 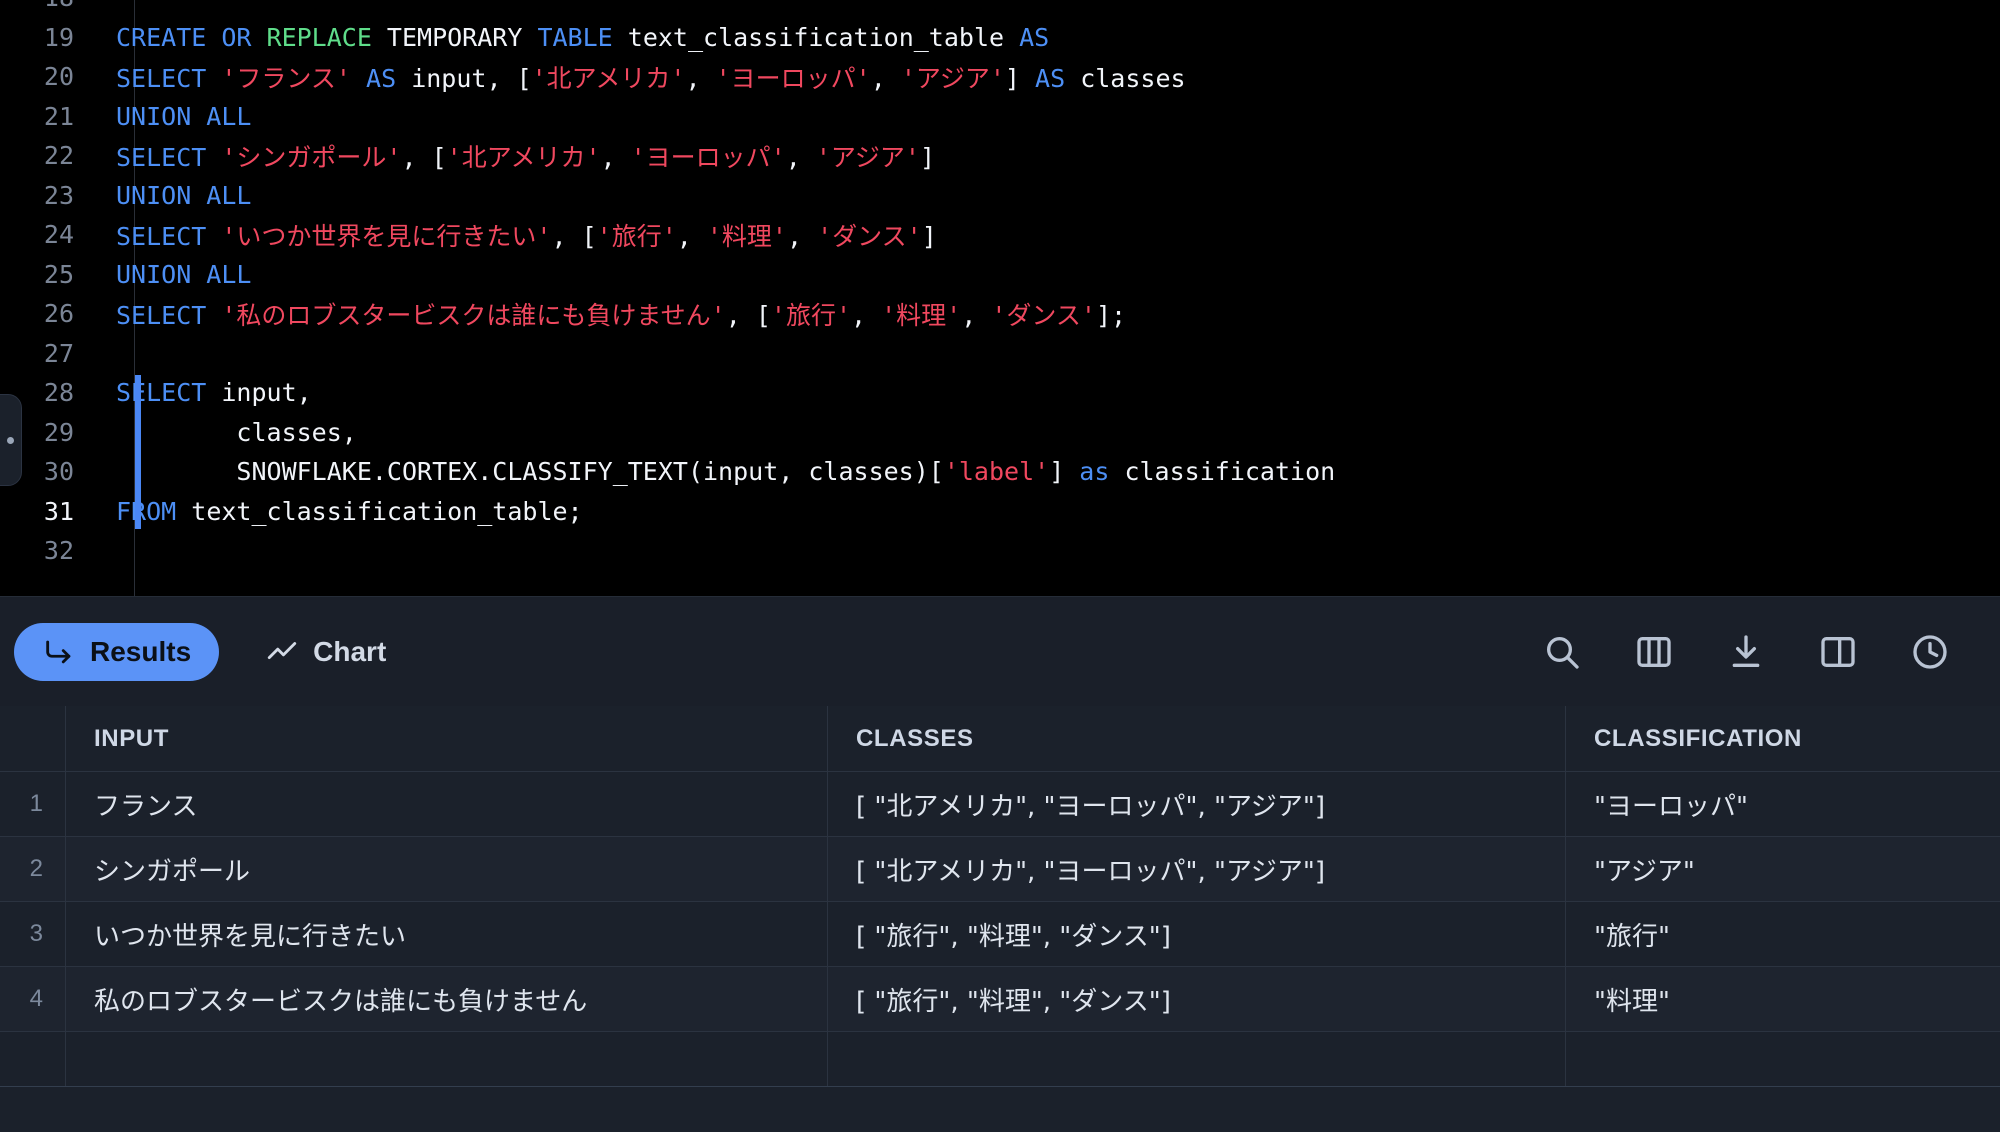 I want to click on cell-value: "アジア", so click(x=1644, y=871).